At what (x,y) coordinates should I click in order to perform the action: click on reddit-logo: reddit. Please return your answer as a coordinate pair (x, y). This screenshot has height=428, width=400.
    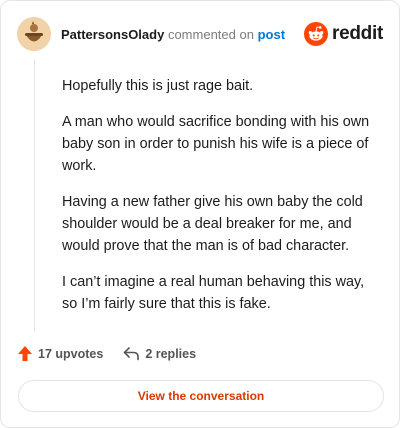
    Looking at the image, I should click on (343, 34).